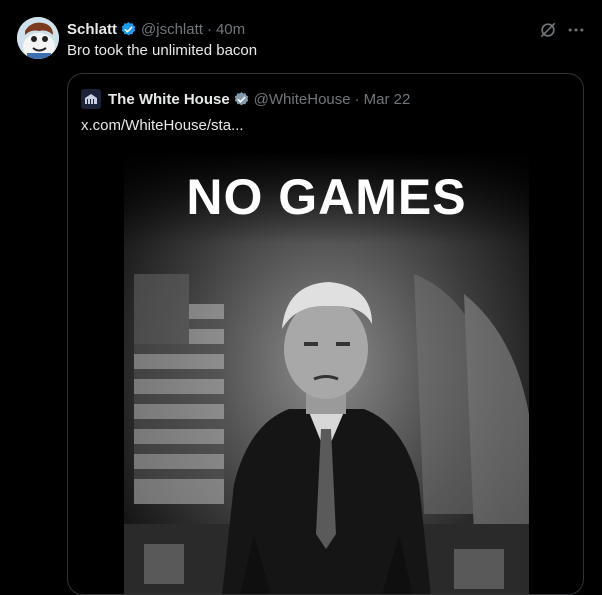  I want to click on white-house-building-icon, so click(91, 99).